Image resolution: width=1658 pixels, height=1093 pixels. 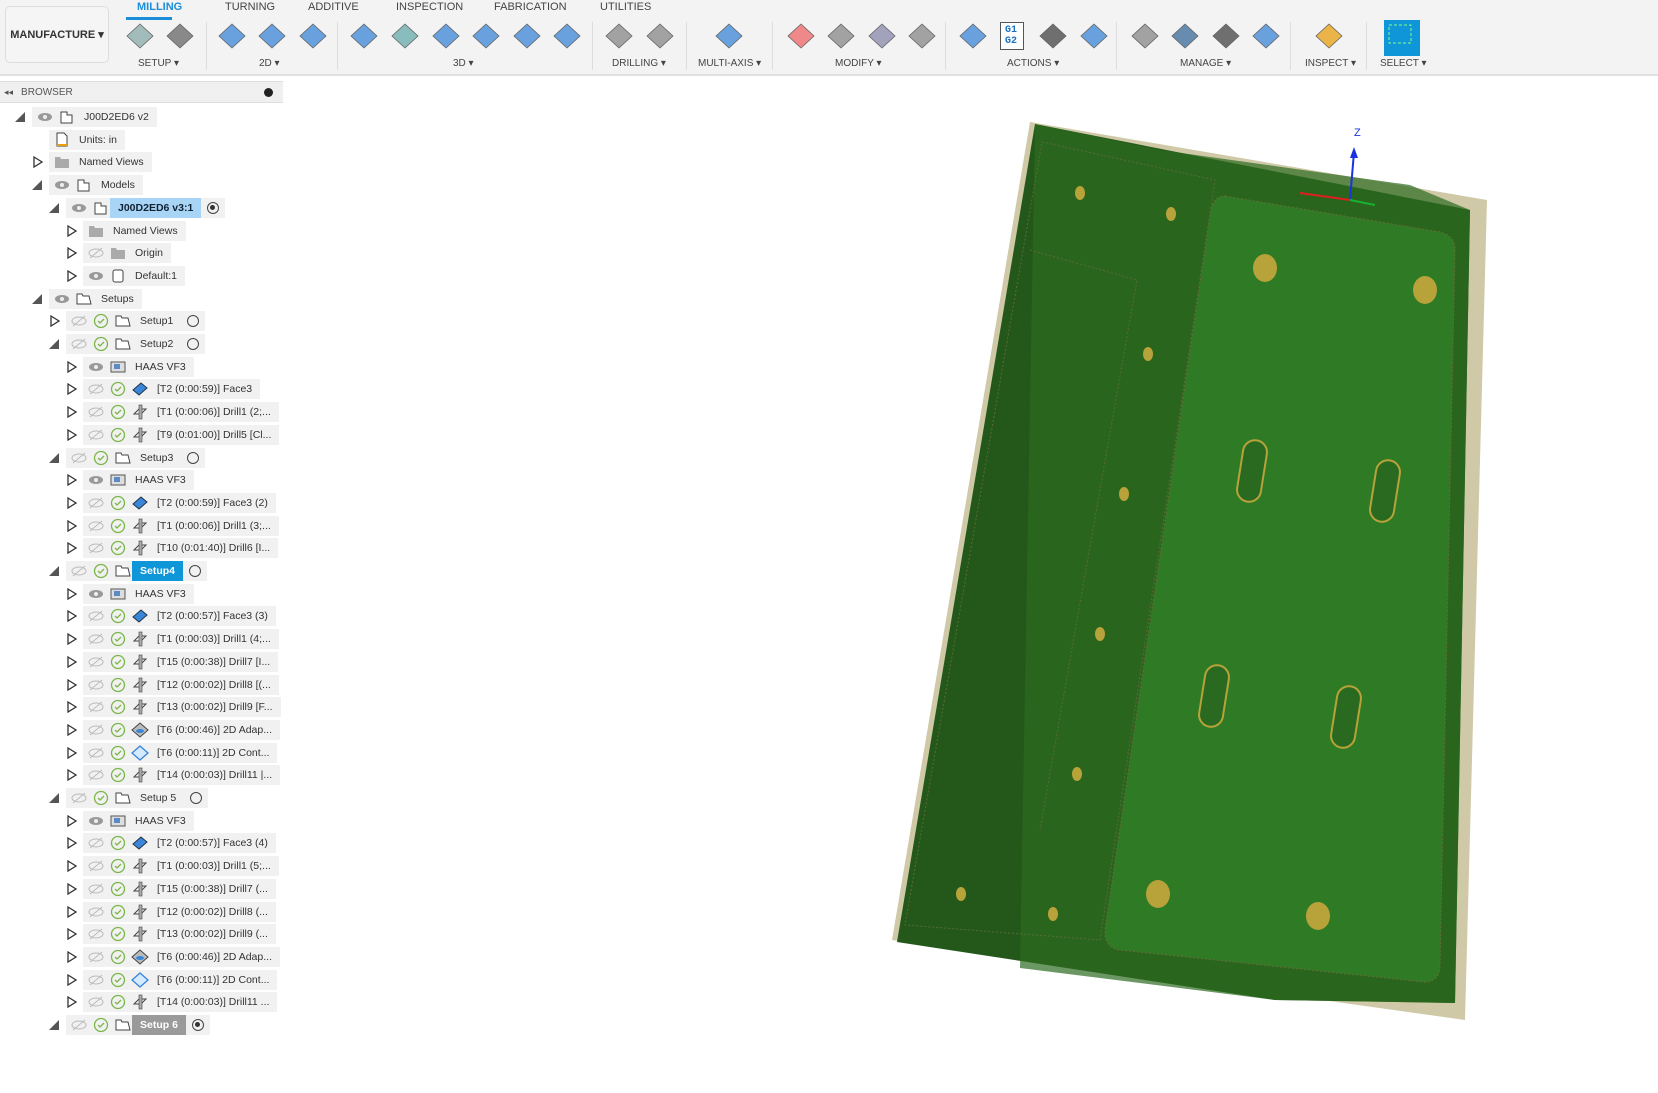 What do you see at coordinates (1185, 36) in the screenshot?
I see `machine-library-icon` at bounding box center [1185, 36].